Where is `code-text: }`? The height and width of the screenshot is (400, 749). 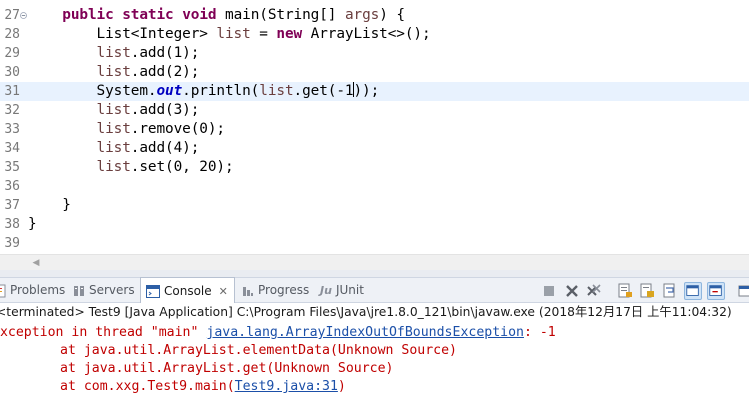 code-text: } is located at coordinates (32, 224).